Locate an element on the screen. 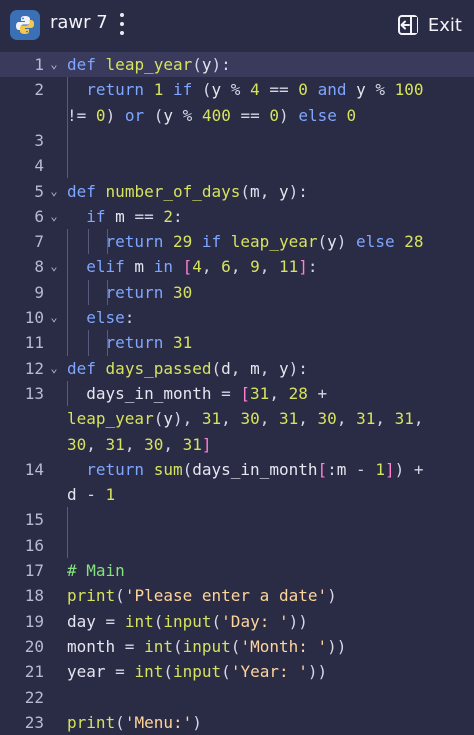 This screenshot has width=474, height=735. code-line: != 0) or (y % 400 == 0) else 0 is located at coordinates (237, 115).